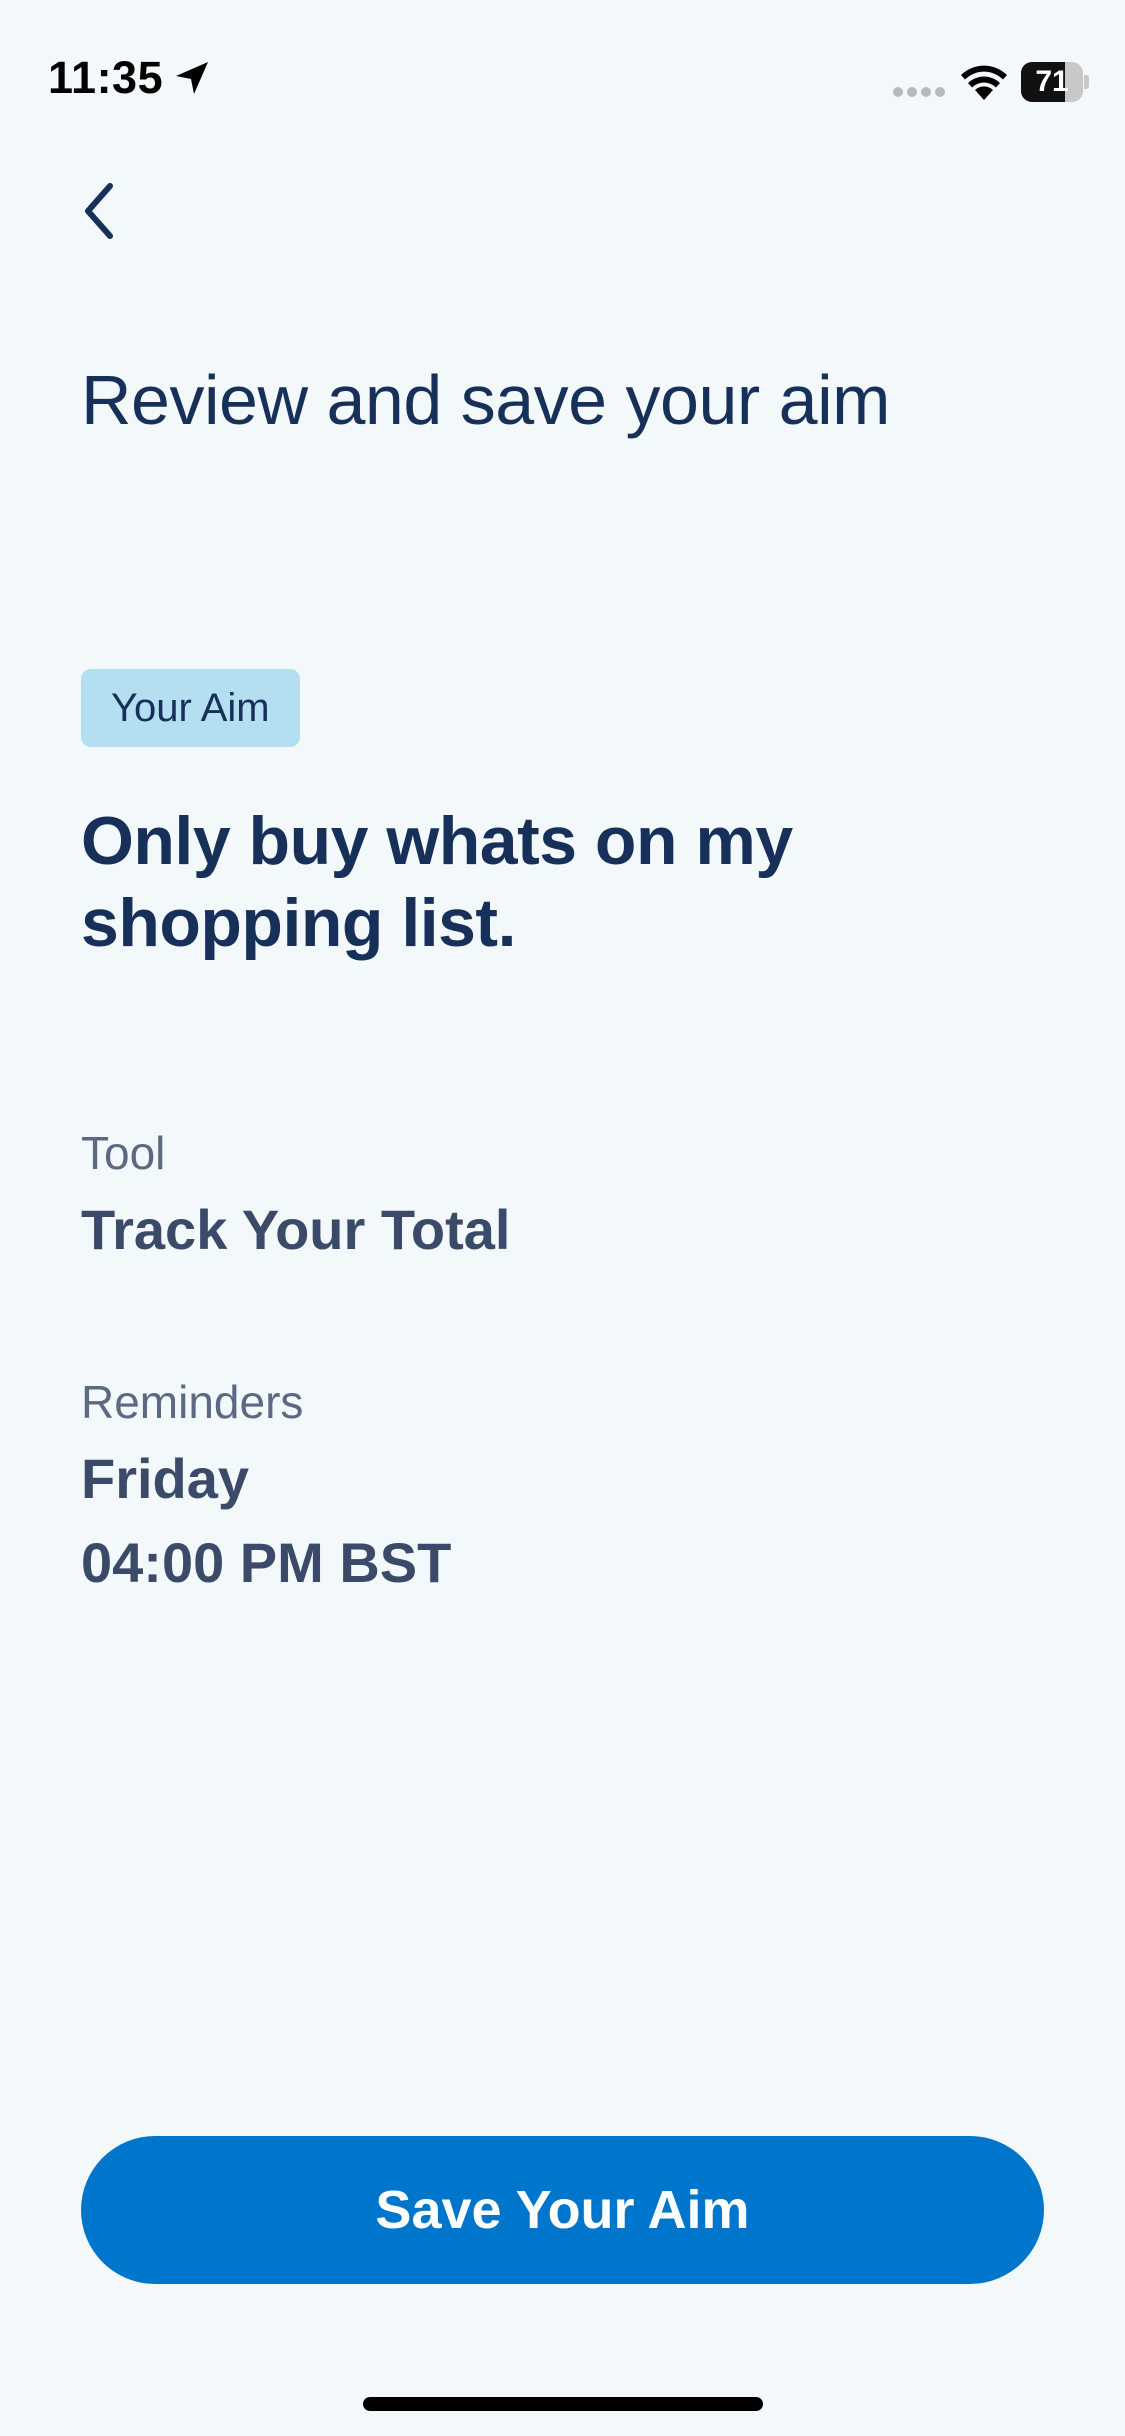 The height and width of the screenshot is (2436, 1125). What do you see at coordinates (437, 882) in the screenshot?
I see `aim-text: Only buy whats on my shopping list.` at bounding box center [437, 882].